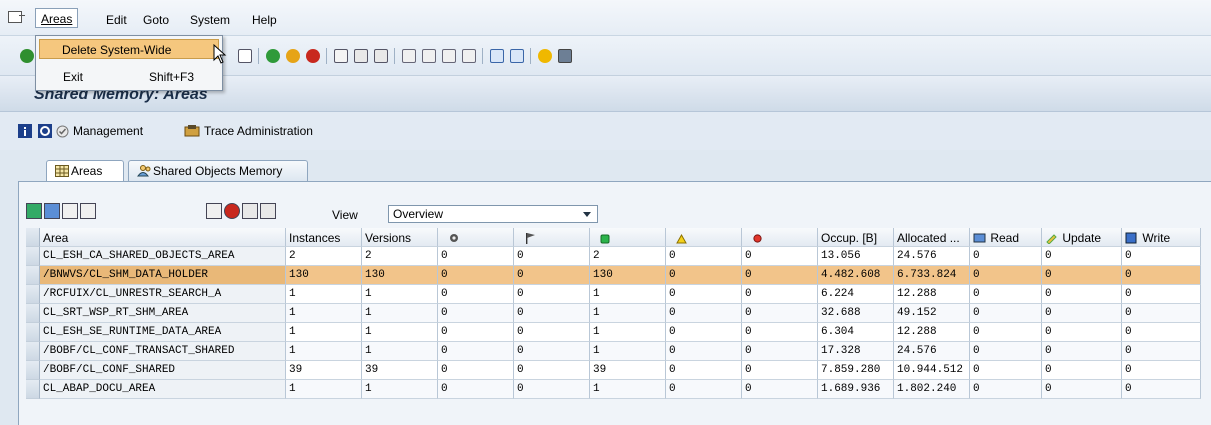  I want to click on table-cell: 10.944.512, so click(932, 370).